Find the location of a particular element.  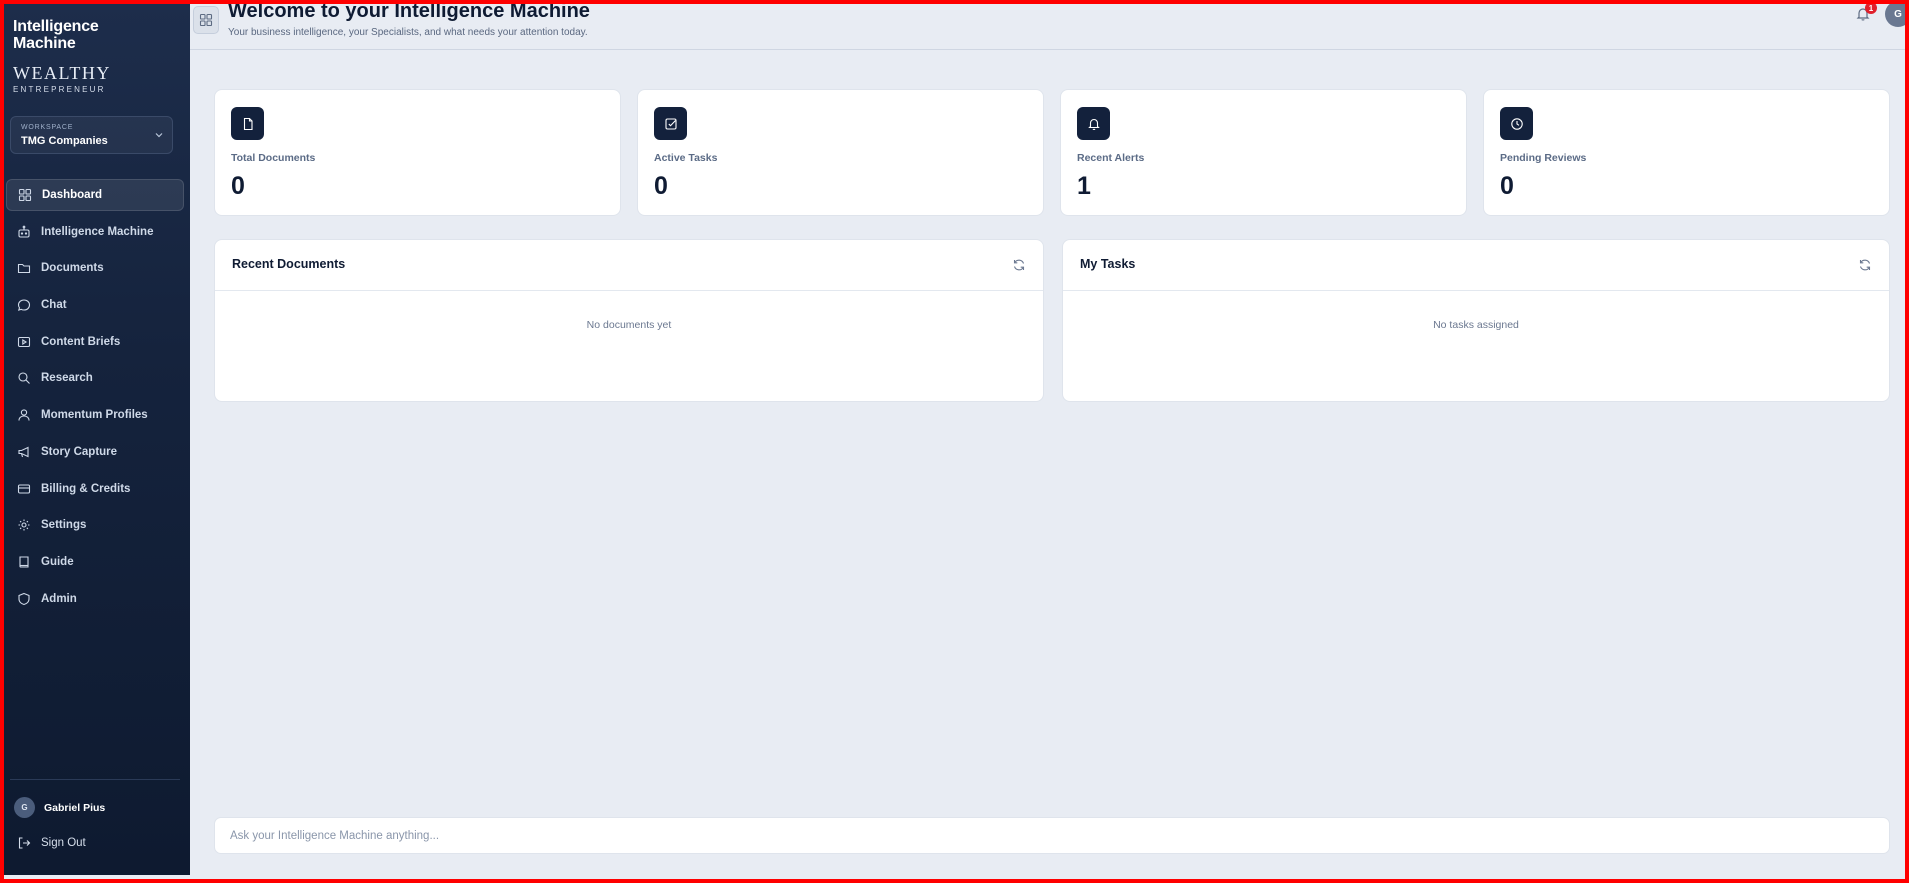

notification-badge: 1 is located at coordinates (1871, 8).